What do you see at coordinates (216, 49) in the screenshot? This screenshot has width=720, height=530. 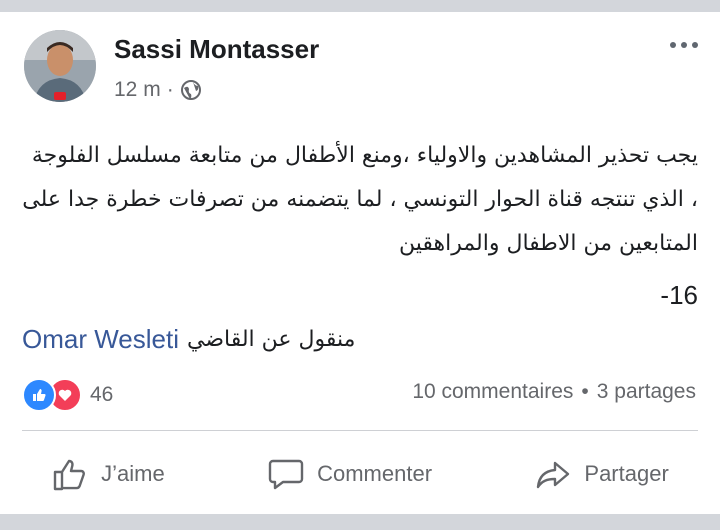 I see `author-name: Sassi Montasser` at bounding box center [216, 49].